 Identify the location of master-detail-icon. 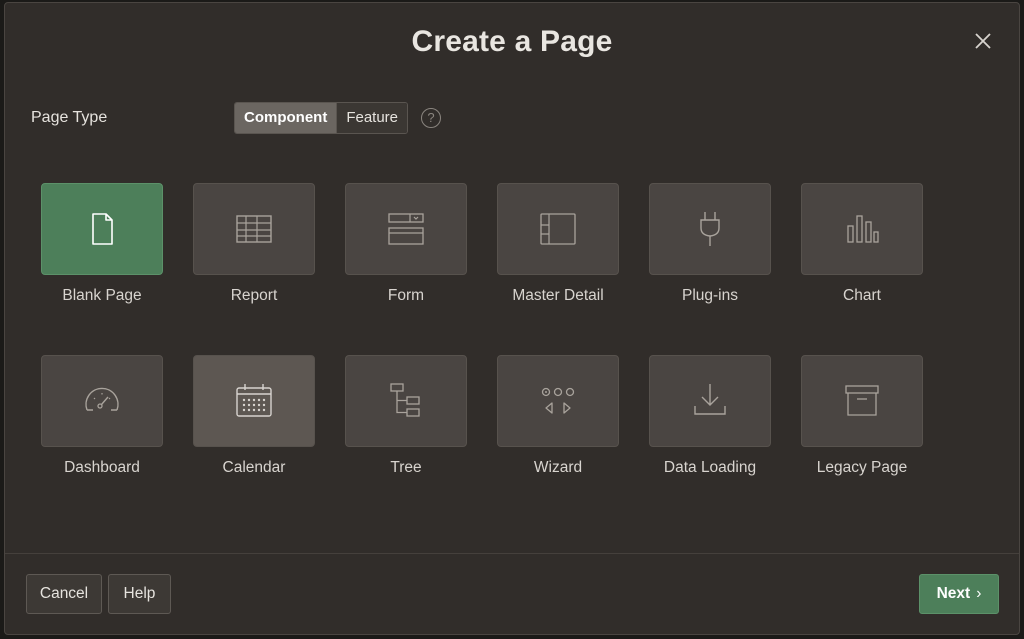
(558, 229).